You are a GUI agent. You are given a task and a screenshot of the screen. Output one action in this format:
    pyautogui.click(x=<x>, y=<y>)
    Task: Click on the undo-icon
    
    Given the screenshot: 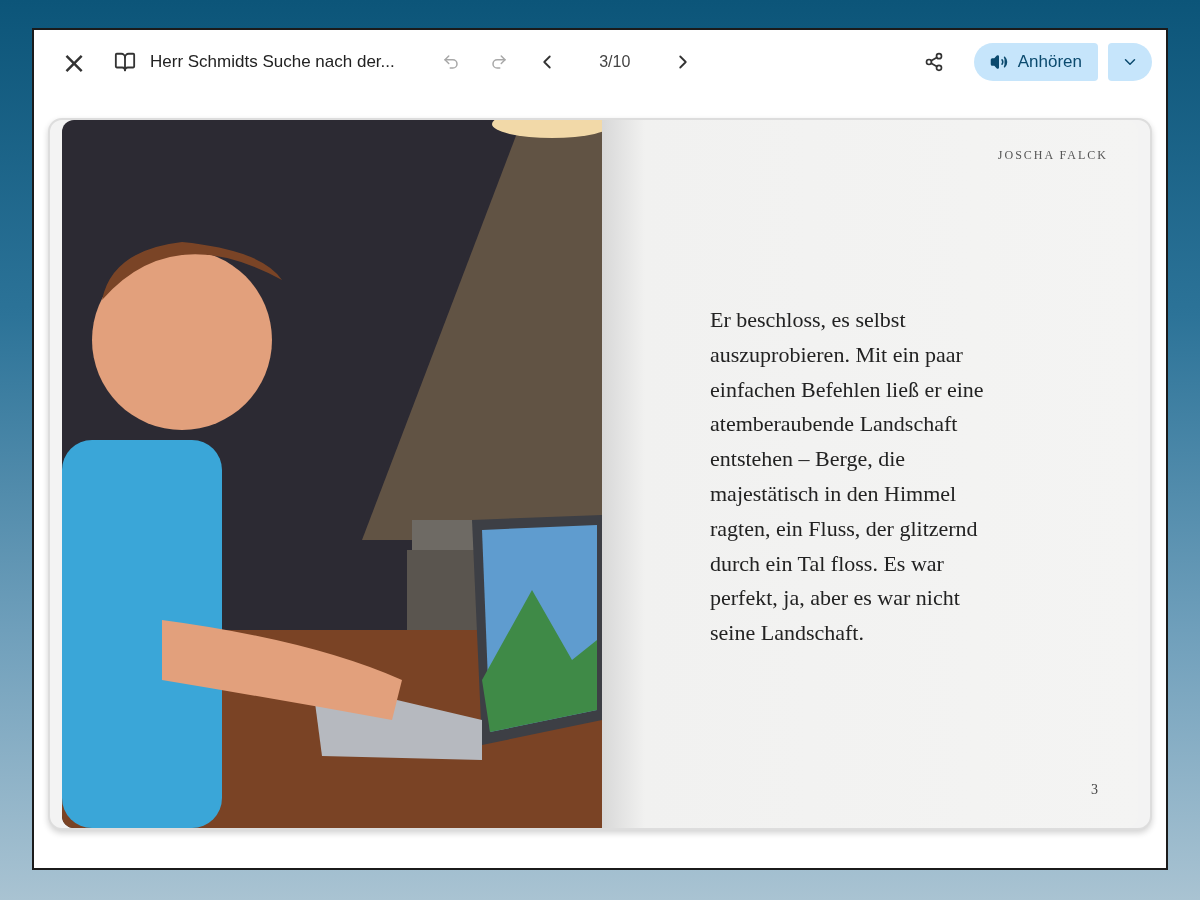 What is the action you would take?
    pyautogui.click(x=450, y=62)
    